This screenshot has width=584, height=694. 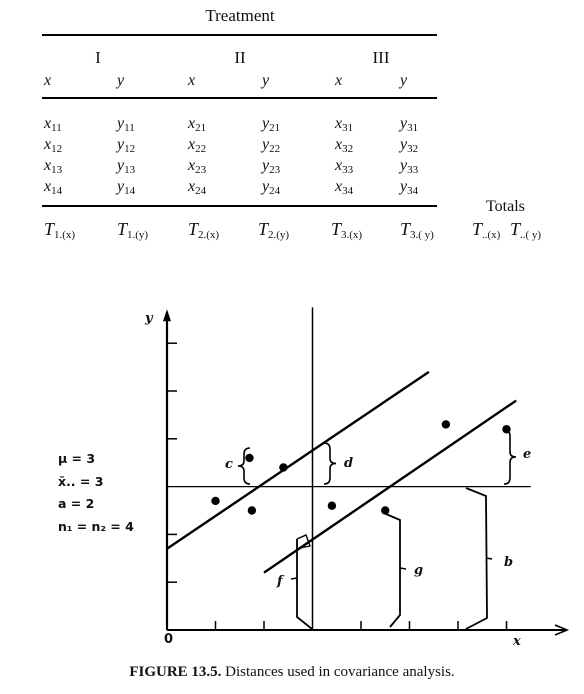 I want to click on caption-number: FIGURE 13.5., so click(x=175, y=672).